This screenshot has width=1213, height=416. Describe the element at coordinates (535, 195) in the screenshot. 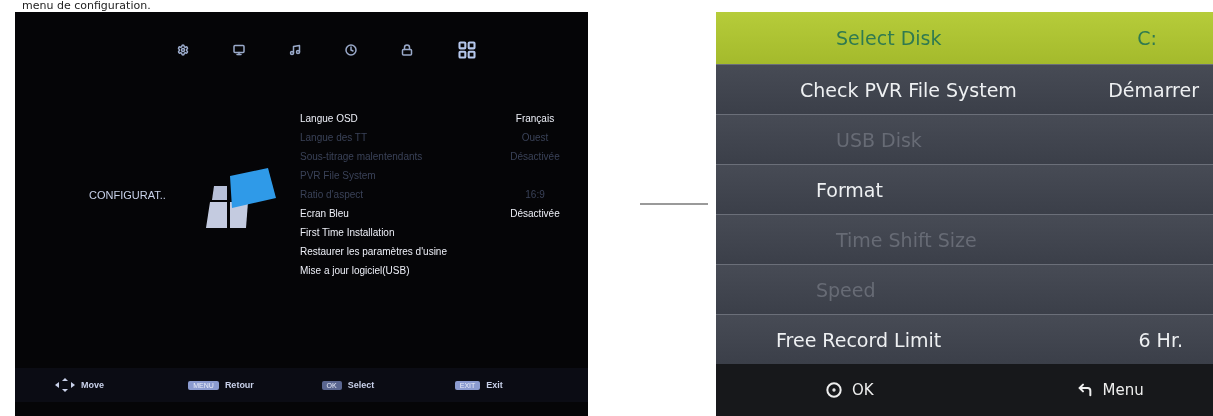

I see `menu-item-value: 16:9` at that location.